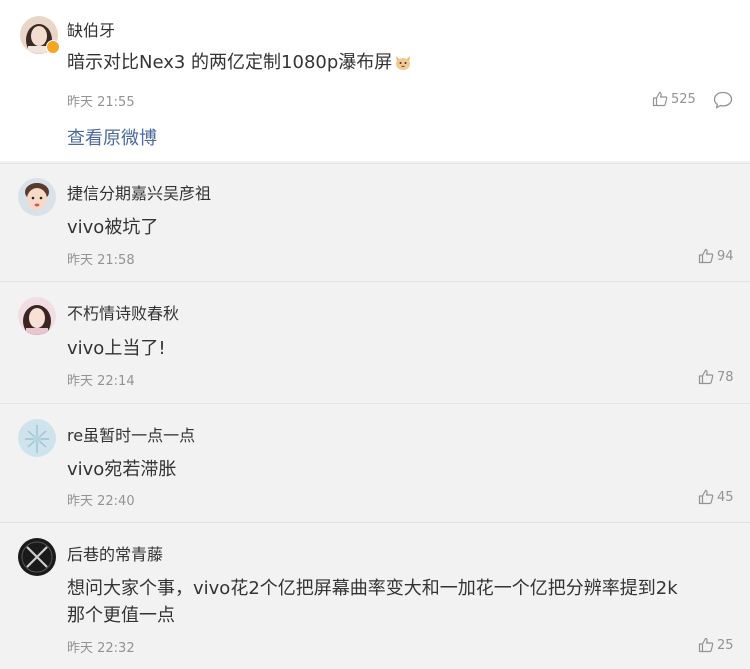  Describe the element at coordinates (121, 615) in the screenshot. I see `comment-text-line-2: 那个更值一点` at that location.